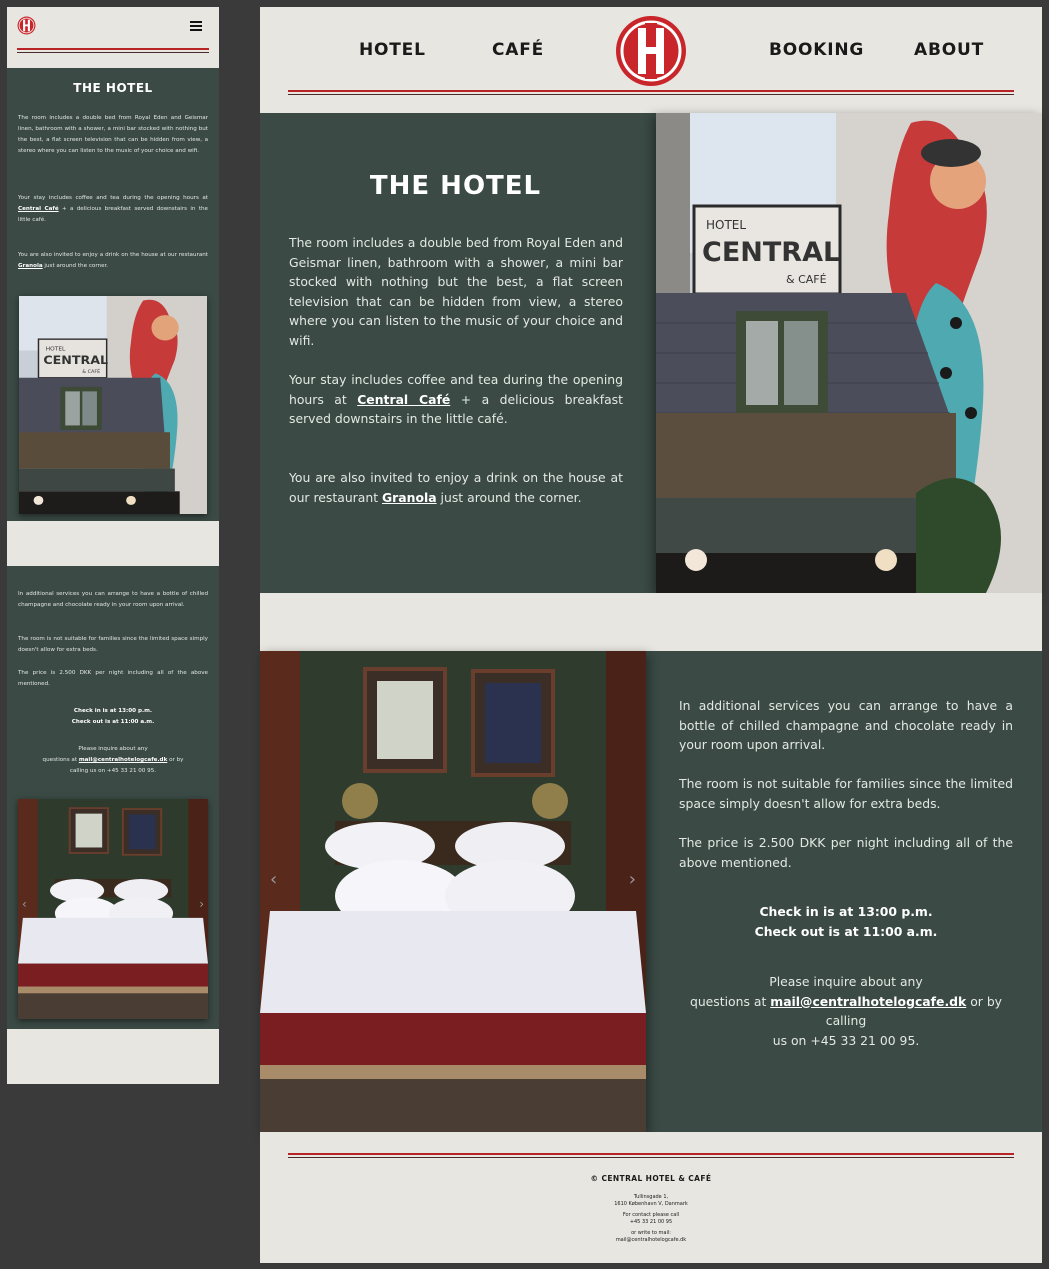 This screenshot has height=1269, width=1049. Describe the element at coordinates (75, 361) in the screenshot. I see `svg-text: CENTRAL` at that location.